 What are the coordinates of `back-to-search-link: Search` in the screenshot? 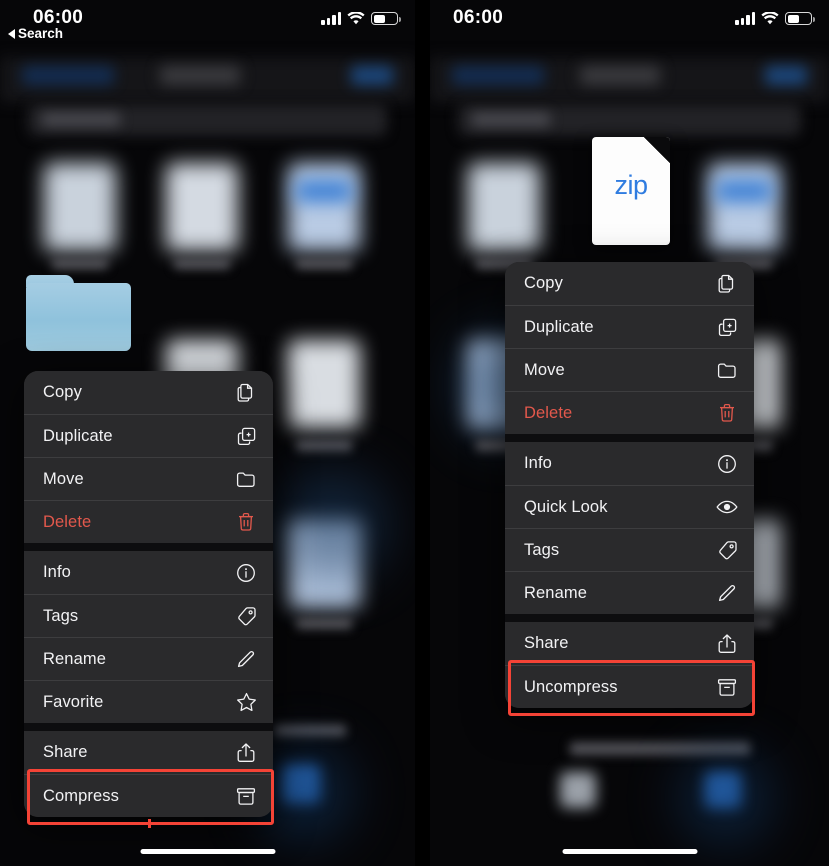 It's located at (35, 33).